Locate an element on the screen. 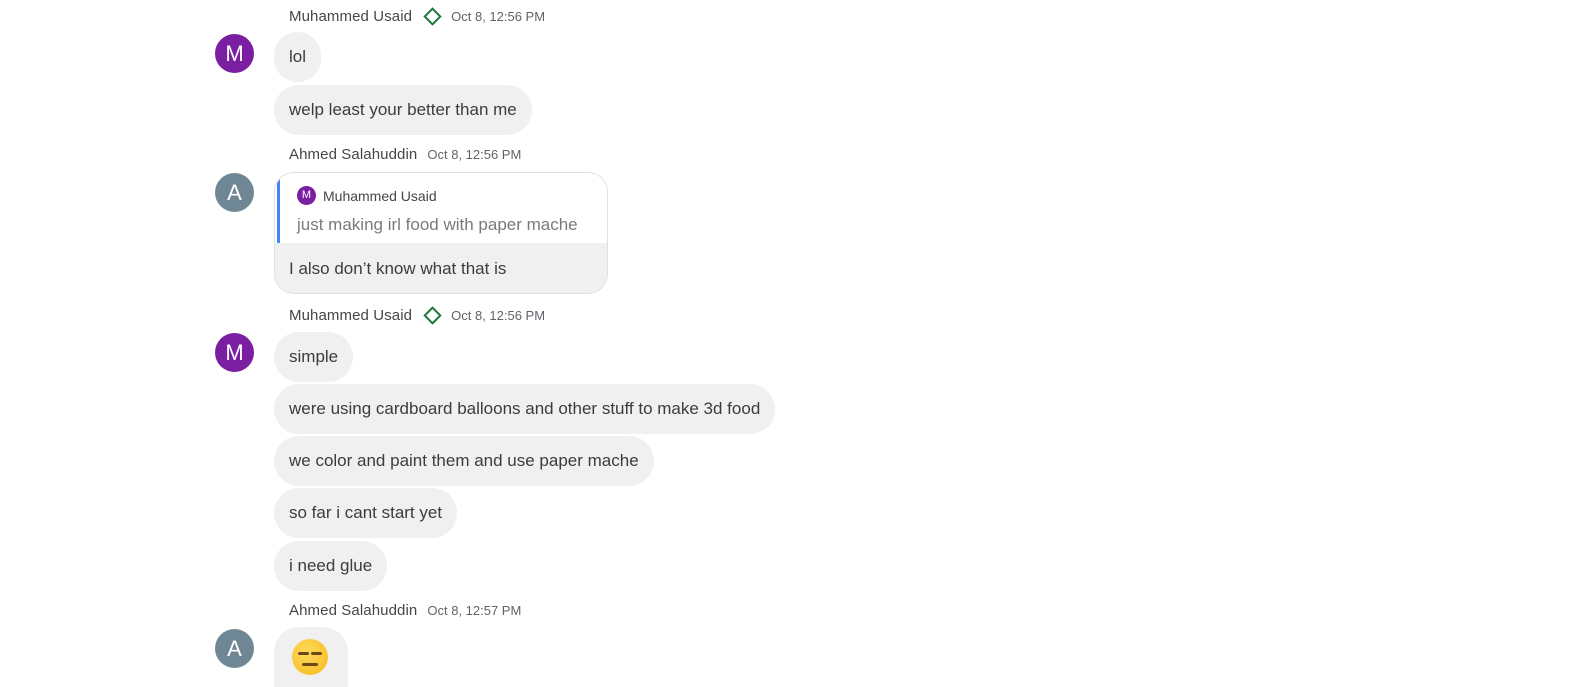  message-header: Ahmed Salahuddin Oct 8, 12:57 PM is located at coordinates (405, 610).